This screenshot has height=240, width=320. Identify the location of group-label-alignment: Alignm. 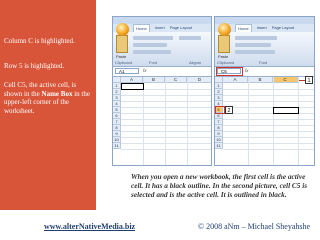
(195, 62).